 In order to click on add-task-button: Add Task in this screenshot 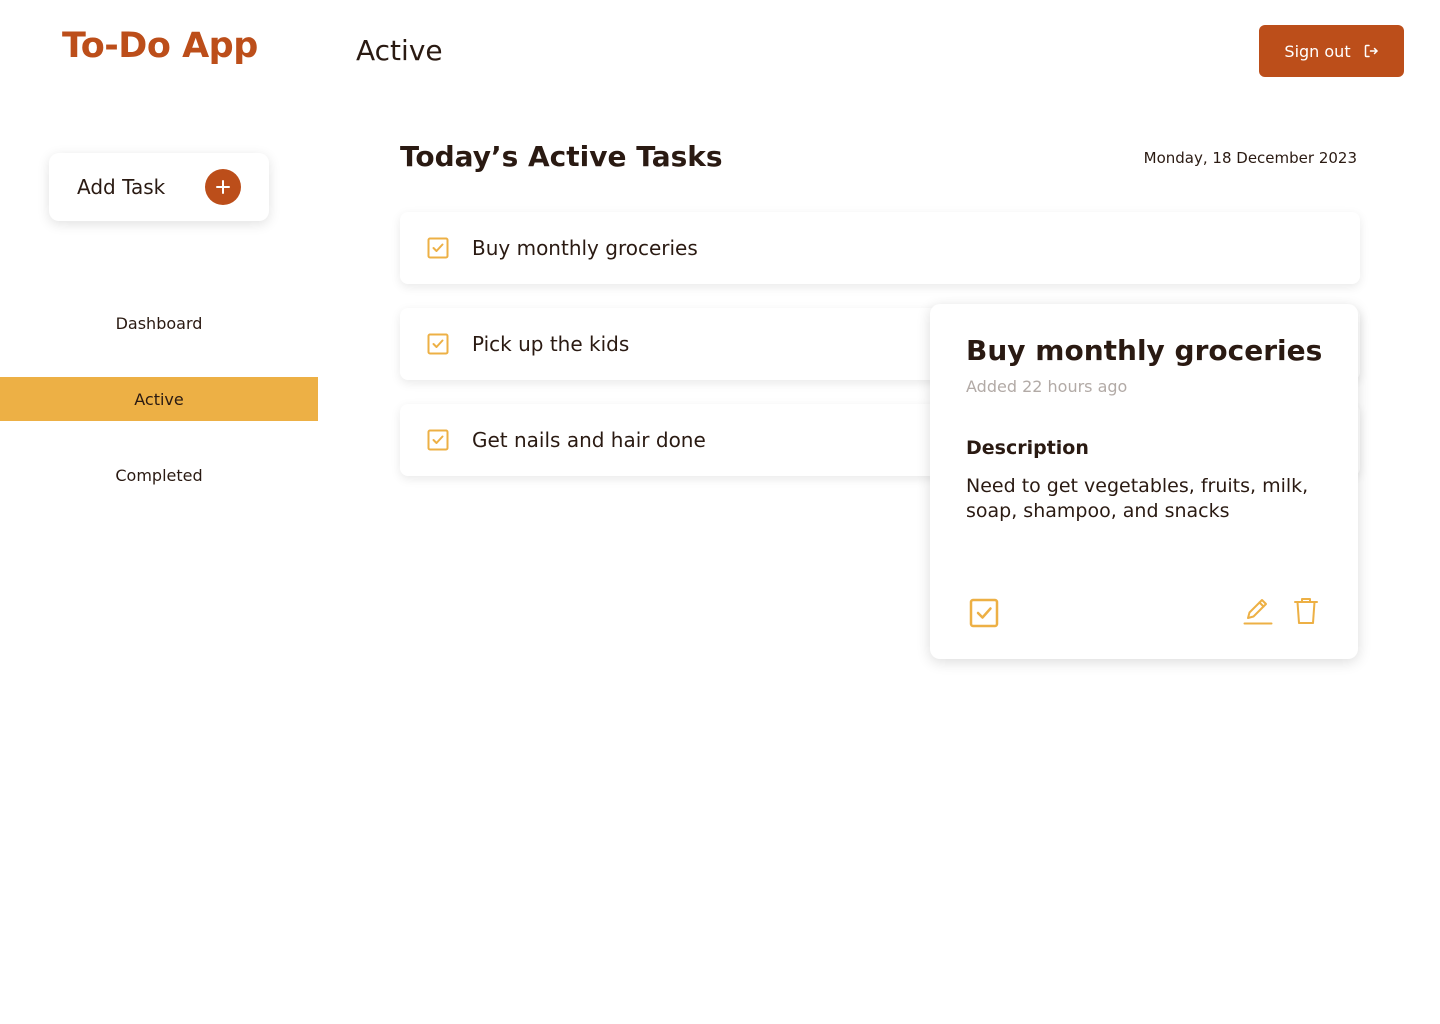, I will do `click(159, 187)`.